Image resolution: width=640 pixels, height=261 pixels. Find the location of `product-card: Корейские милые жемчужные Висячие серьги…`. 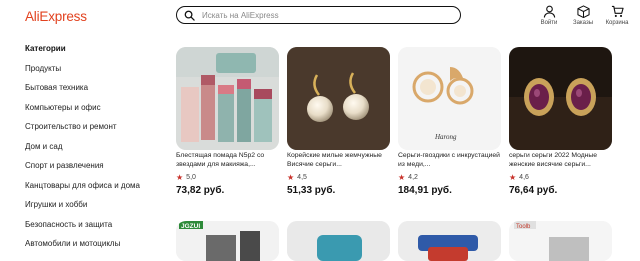

product-card: Корейские милые жемчужные Висячие серьги… is located at coordinates (338, 121).